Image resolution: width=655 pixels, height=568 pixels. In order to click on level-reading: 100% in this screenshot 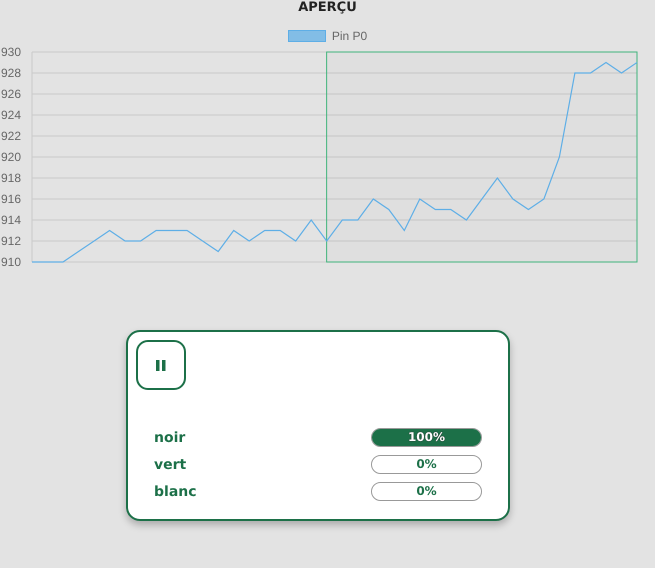, I will do `click(426, 437)`.